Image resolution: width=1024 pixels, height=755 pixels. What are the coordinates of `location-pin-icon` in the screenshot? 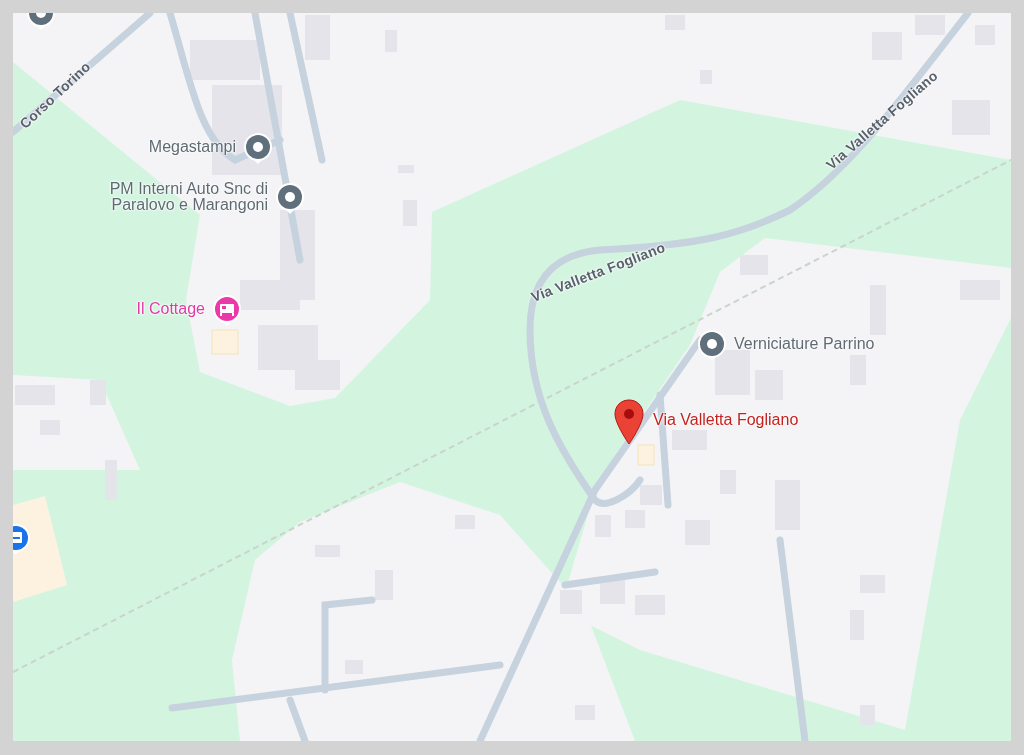 It's located at (629, 422).